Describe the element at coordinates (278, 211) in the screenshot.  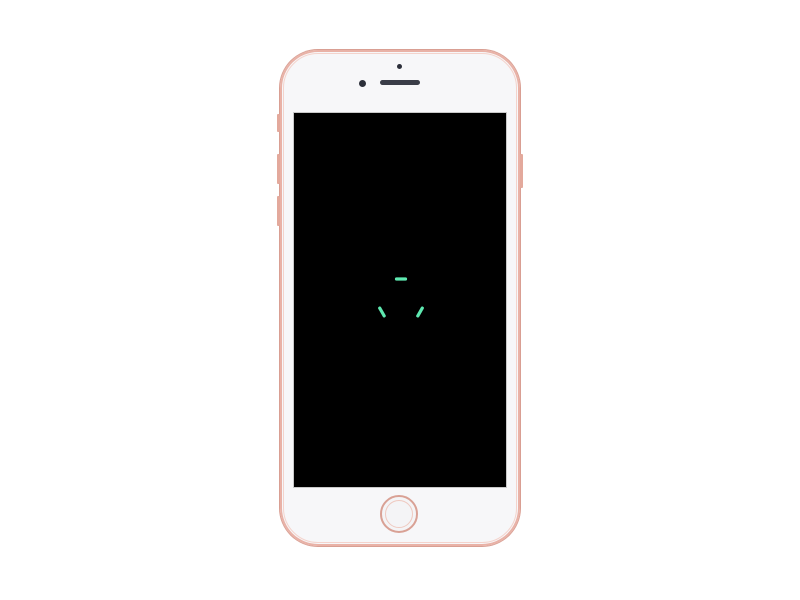
I see `volume-down-button` at that location.